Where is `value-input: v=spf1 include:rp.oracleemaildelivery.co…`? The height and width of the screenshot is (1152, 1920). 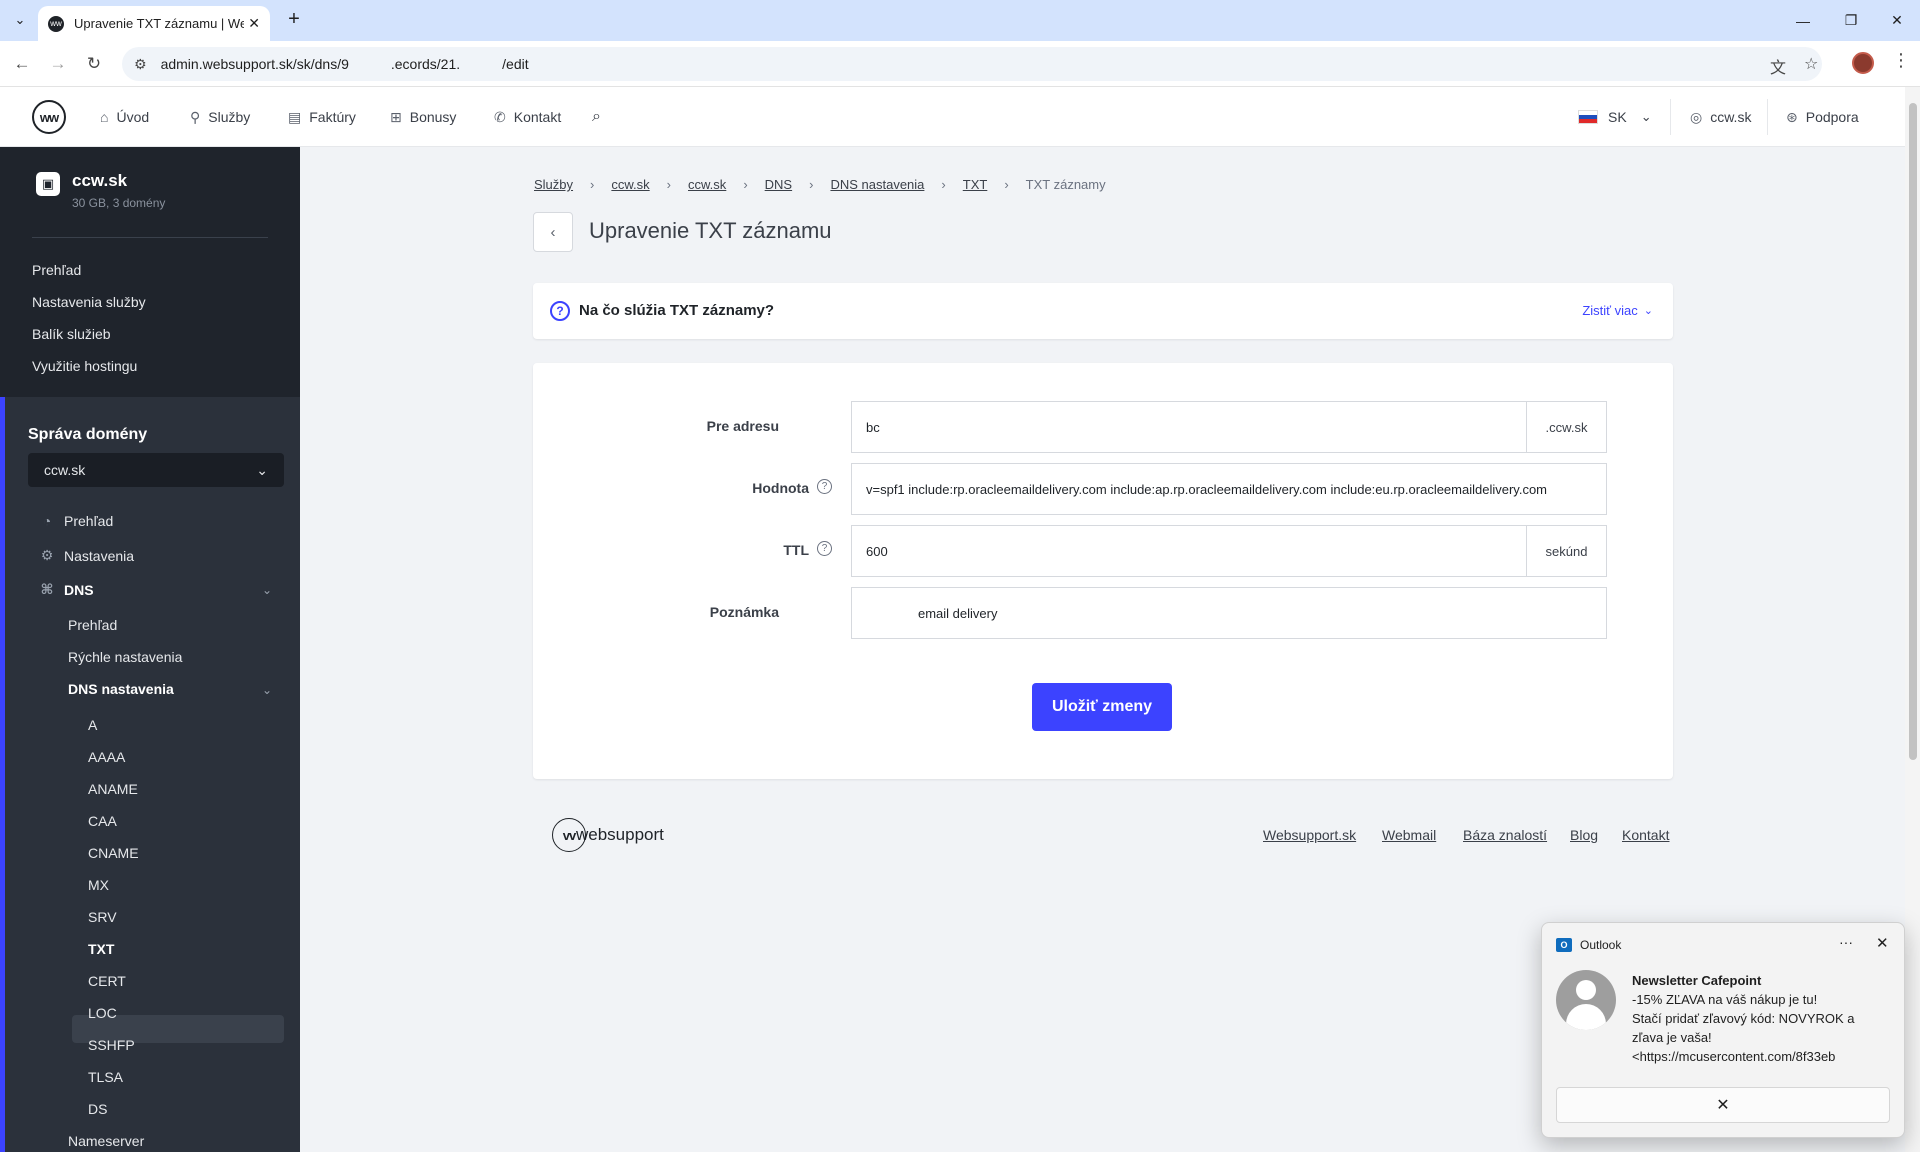
value-input: v=spf1 include:rp.oracleemaildelivery.co… is located at coordinates (1229, 489).